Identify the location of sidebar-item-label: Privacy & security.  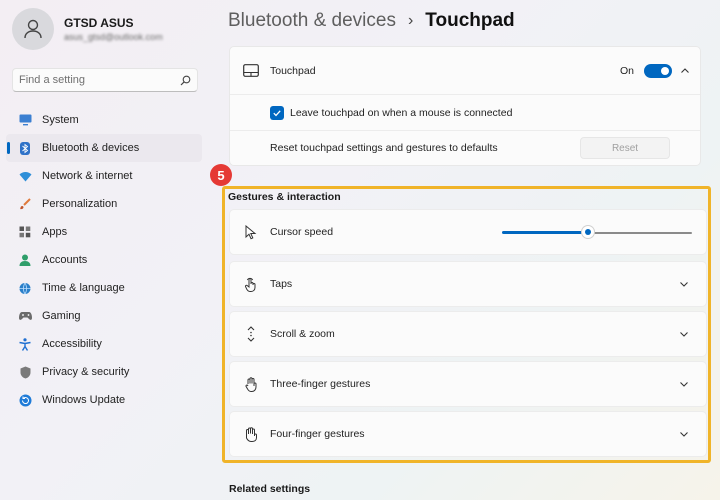
(86, 372).